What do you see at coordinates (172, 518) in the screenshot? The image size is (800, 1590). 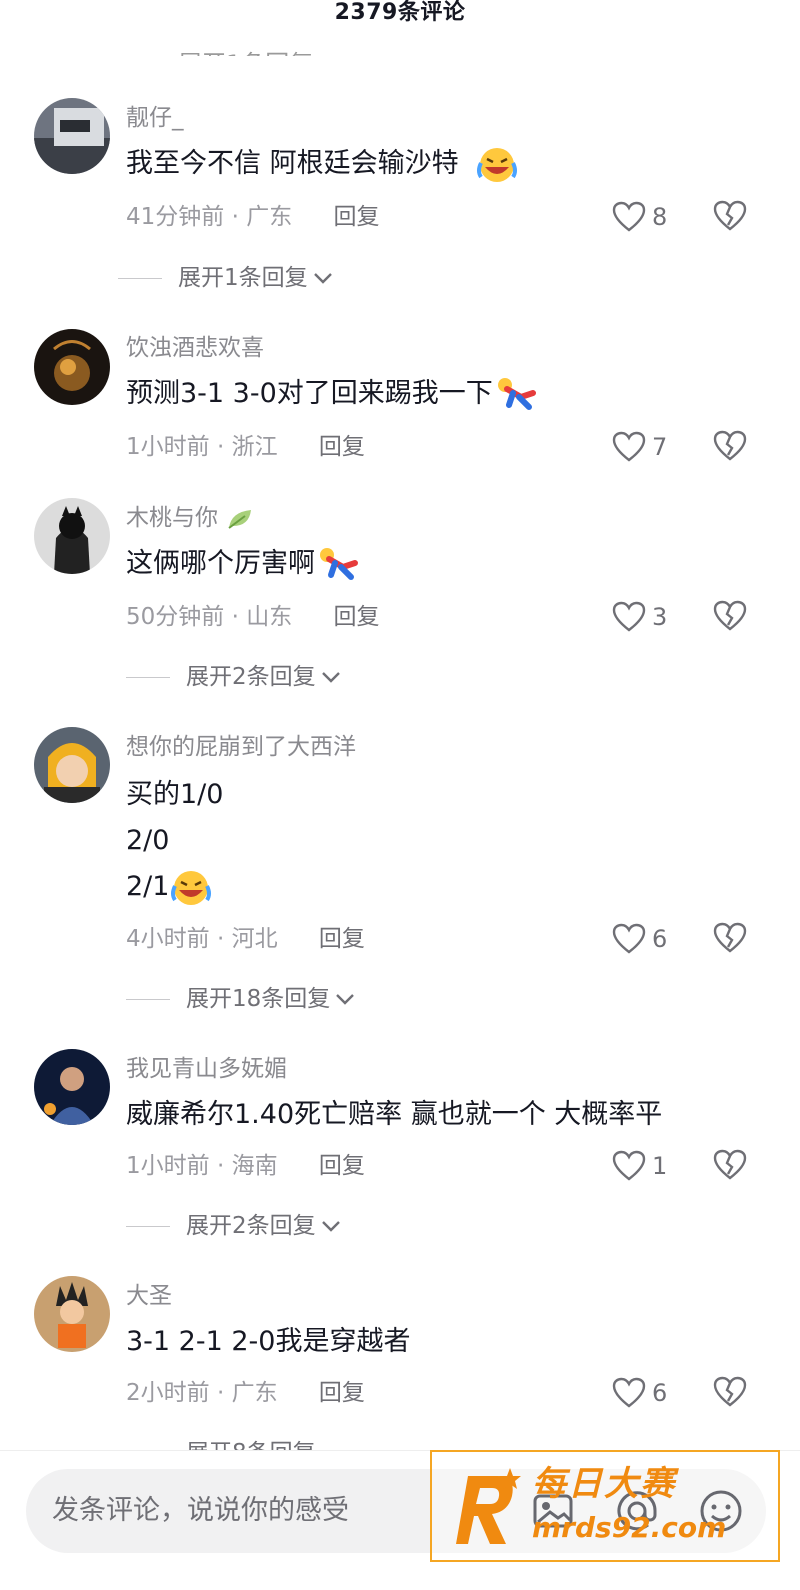 I see `username-text: 木桃与你` at bounding box center [172, 518].